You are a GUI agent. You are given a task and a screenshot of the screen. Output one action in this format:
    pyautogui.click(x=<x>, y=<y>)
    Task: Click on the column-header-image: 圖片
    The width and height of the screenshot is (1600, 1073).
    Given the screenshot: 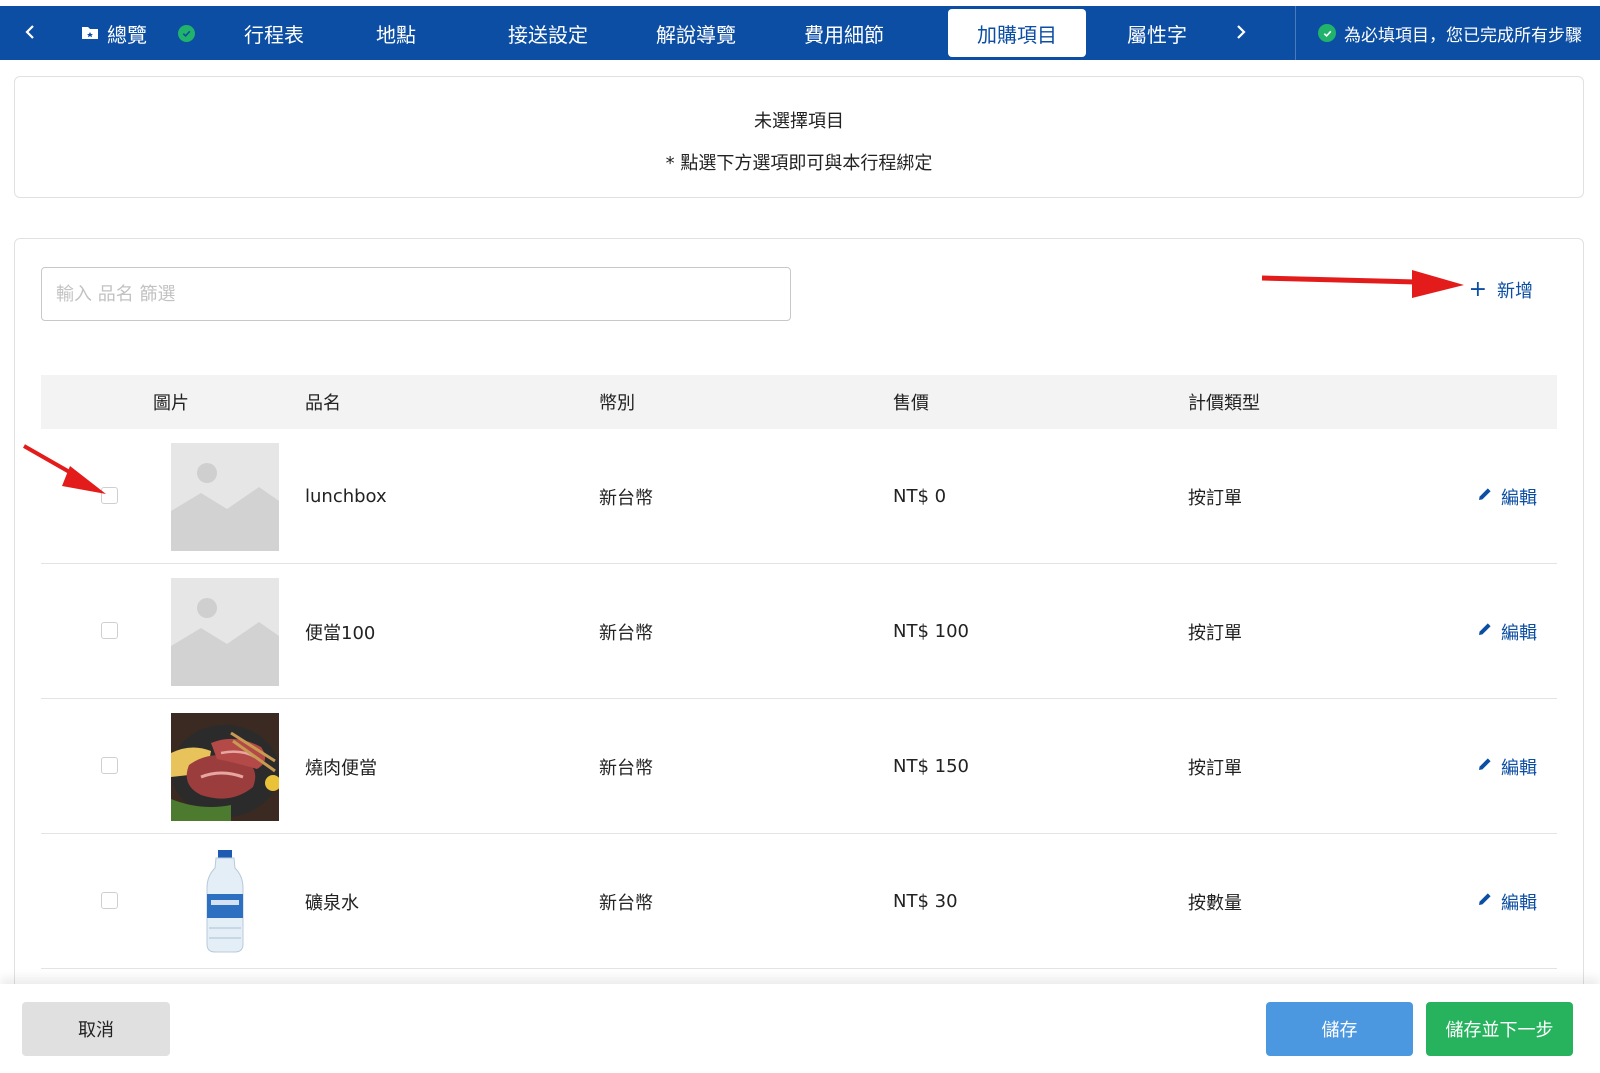 What is the action you would take?
    pyautogui.click(x=171, y=403)
    